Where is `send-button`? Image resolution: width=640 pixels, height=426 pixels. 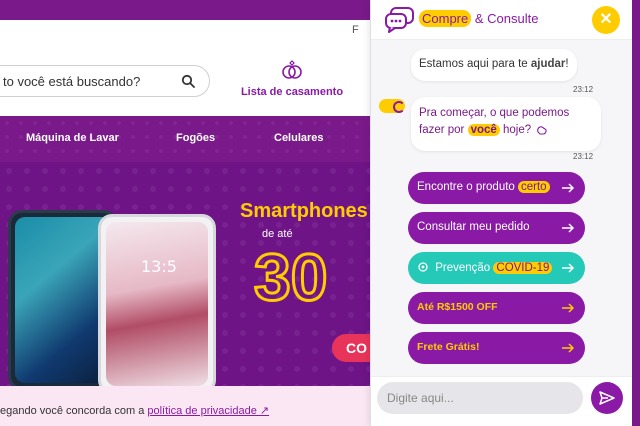 send-button is located at coordinates (607, 398).